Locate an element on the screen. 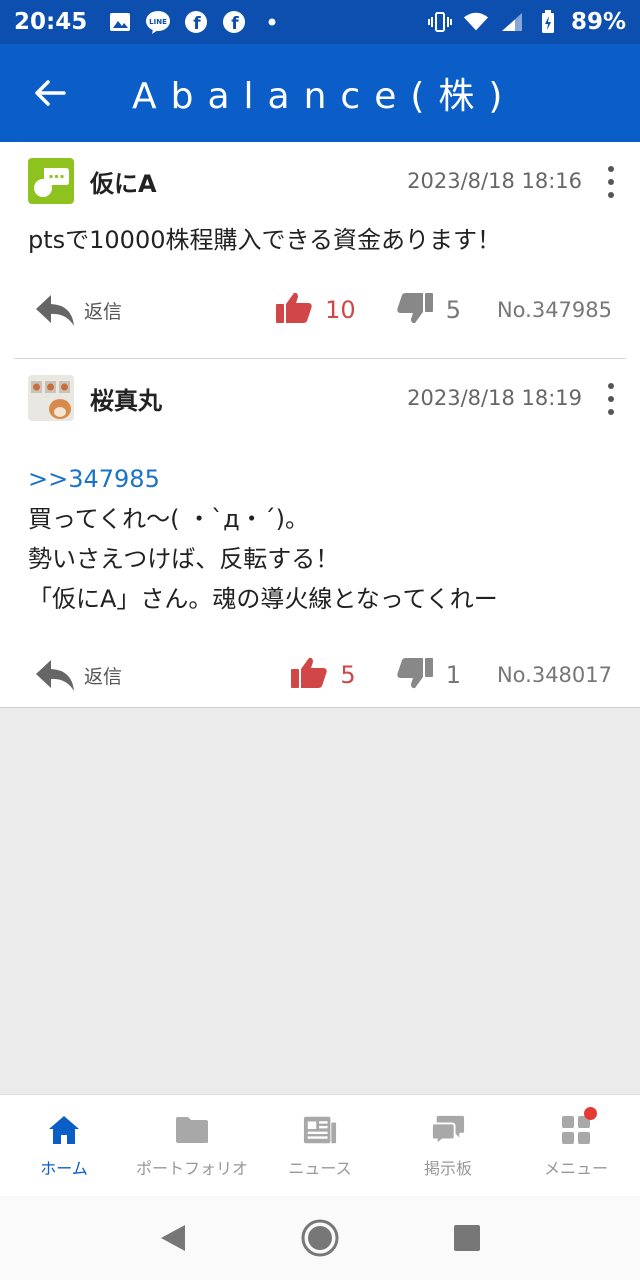  dislike-count: 5 is located at coordinates (453, 310).